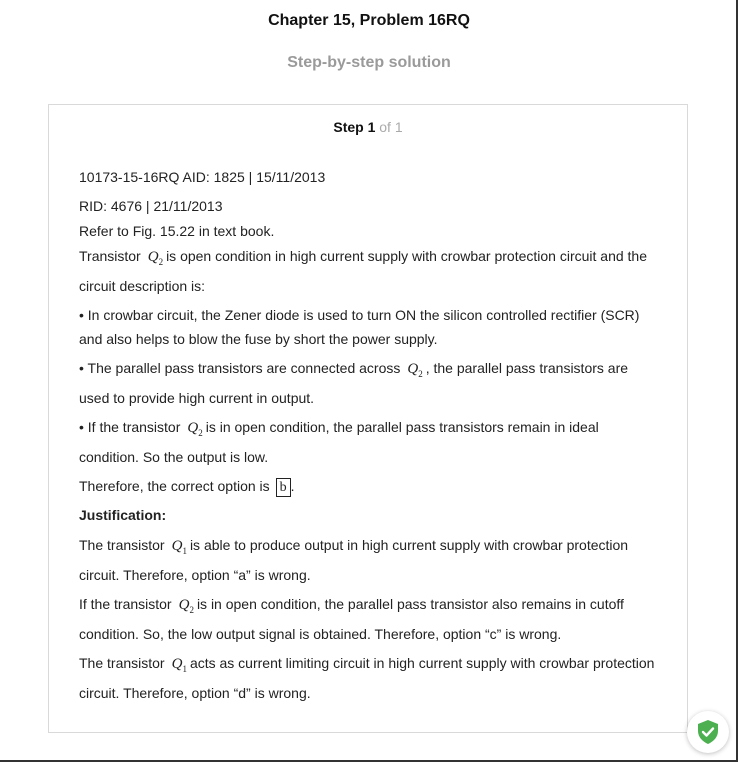 The image size is (738, 762). What do you see at coordinates (187, 487) in the screenshot?
I see `answer-line: Therefore, the correct option is b.` at bounding box center [187, 487].